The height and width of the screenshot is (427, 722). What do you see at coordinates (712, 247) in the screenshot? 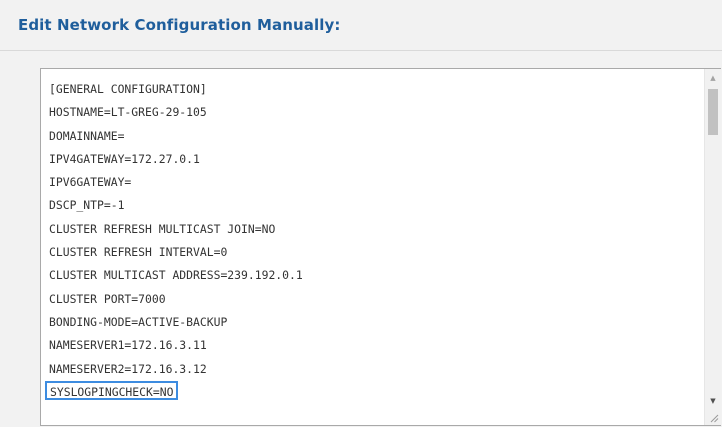
I see `vertical-scrollbar: ▲ ▼` at bounding box center [712, 247].